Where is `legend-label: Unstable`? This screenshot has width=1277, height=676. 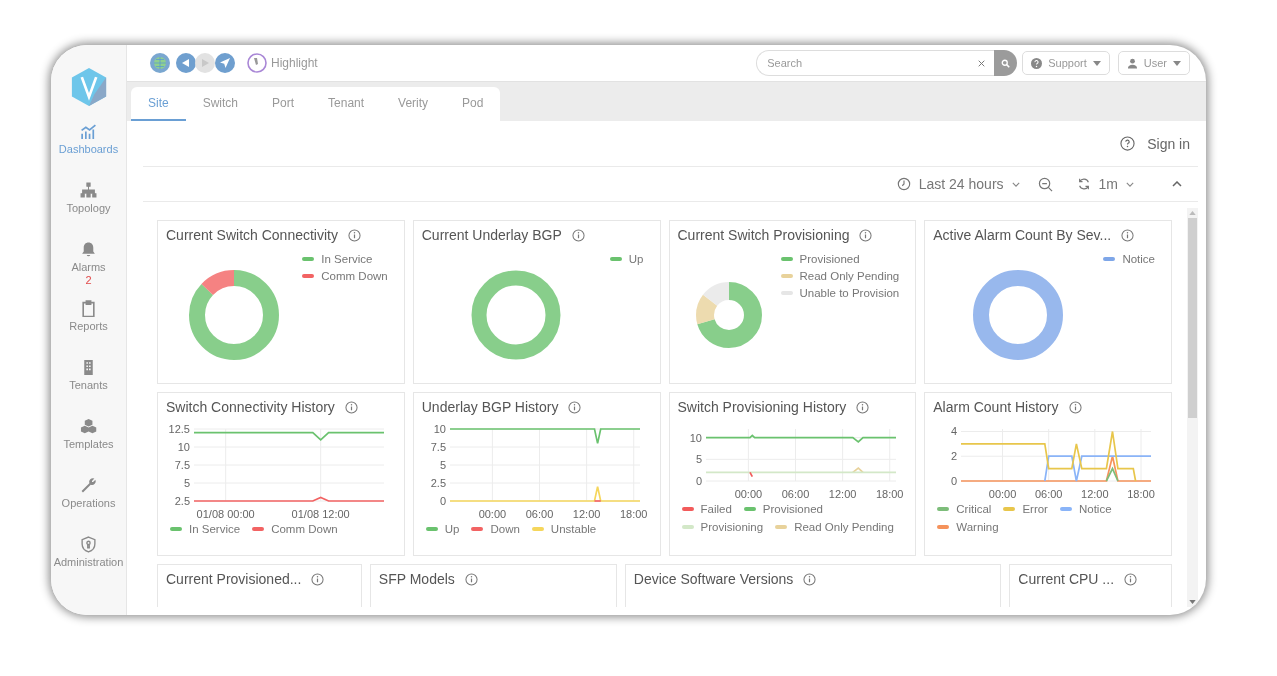
legend-label: Unstable is located at coordinates (573, 529).